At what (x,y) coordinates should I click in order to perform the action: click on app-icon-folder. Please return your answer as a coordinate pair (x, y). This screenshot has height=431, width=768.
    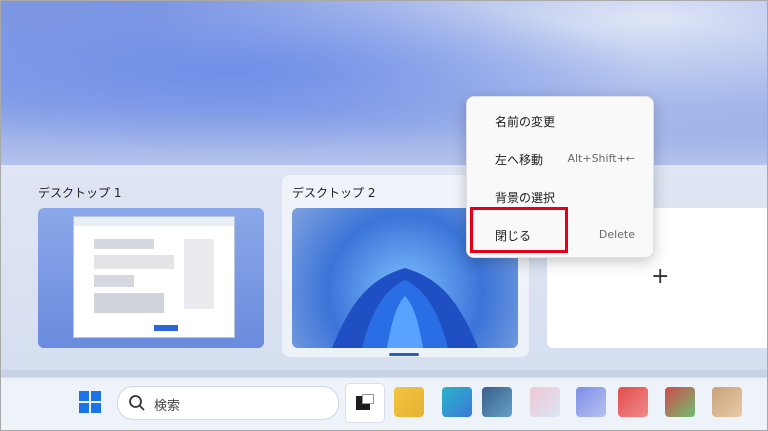
    Looking at the image, I should click on (409, 402).